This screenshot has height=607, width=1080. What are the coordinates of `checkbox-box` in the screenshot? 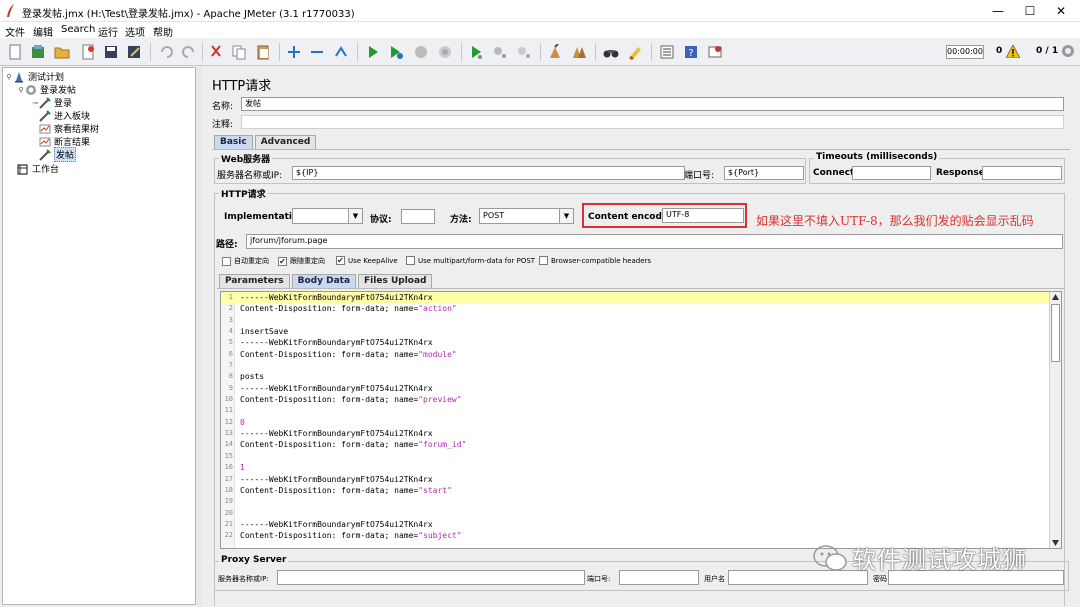 It's located at (226, 261).